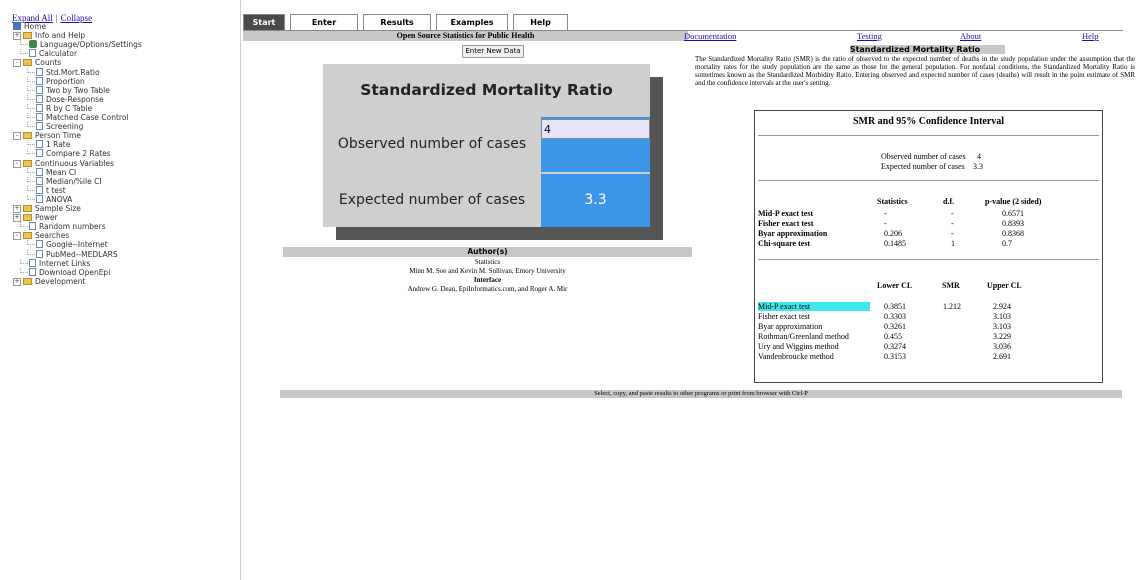  What do you see at coordinates (892, 201) in the screenshot?
I see `stats-header-statistics: Statistics` at bounding box center [892, 201].